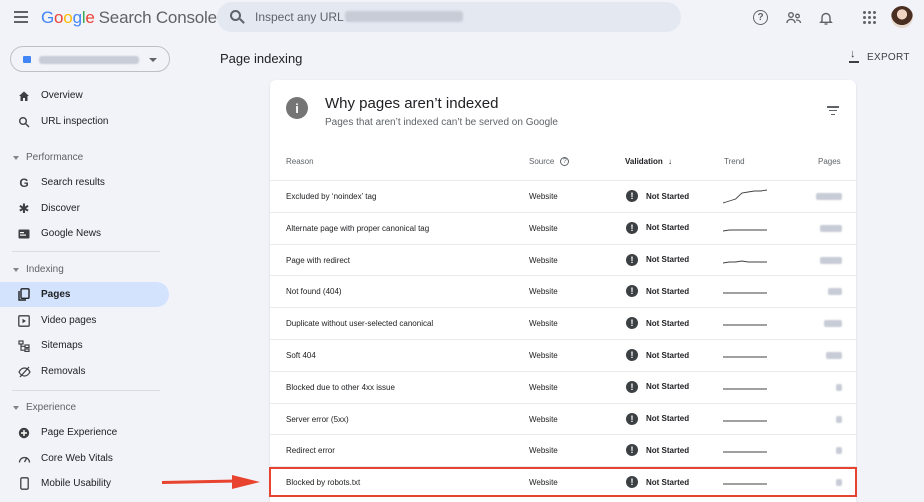 Image resolution: width=924 pixels, height=502 pixels. I want to click on reason-cell: Excluded by ‘noindex’ tag, so click(331, 196).